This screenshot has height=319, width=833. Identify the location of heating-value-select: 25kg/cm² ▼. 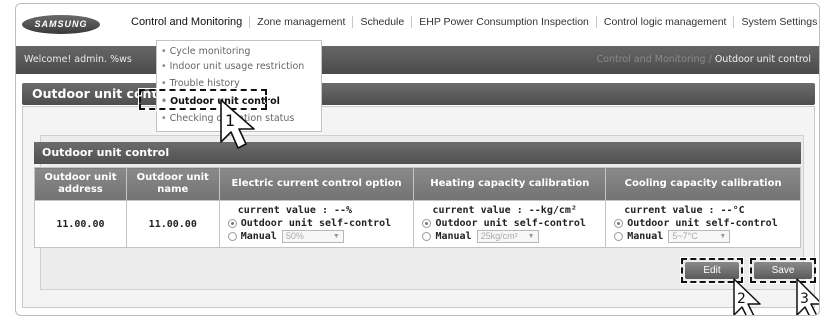
(507, 236).